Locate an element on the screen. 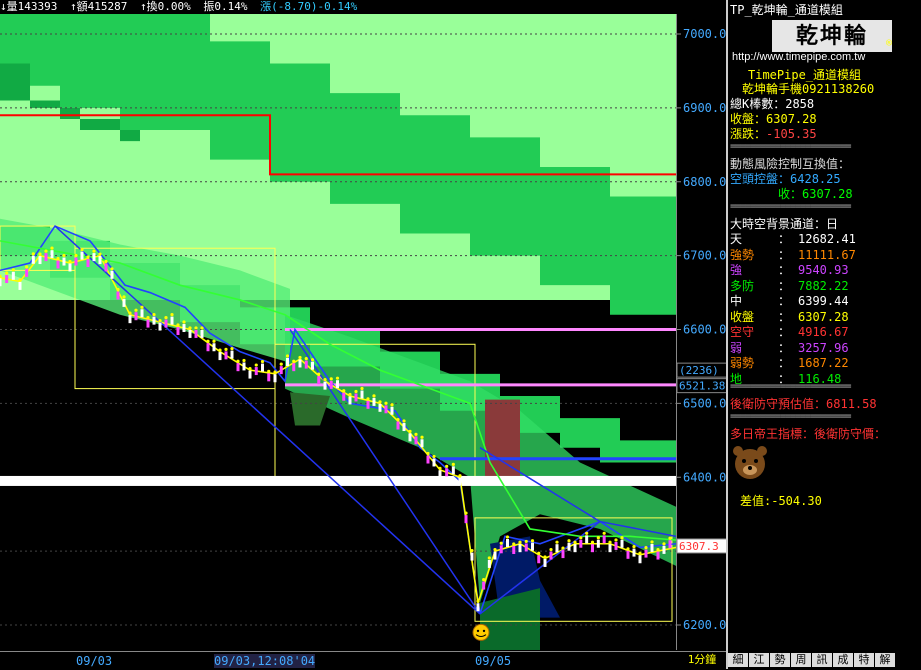  channel-row: 中 ： 6399.44 is located at coordinates (789, 300).